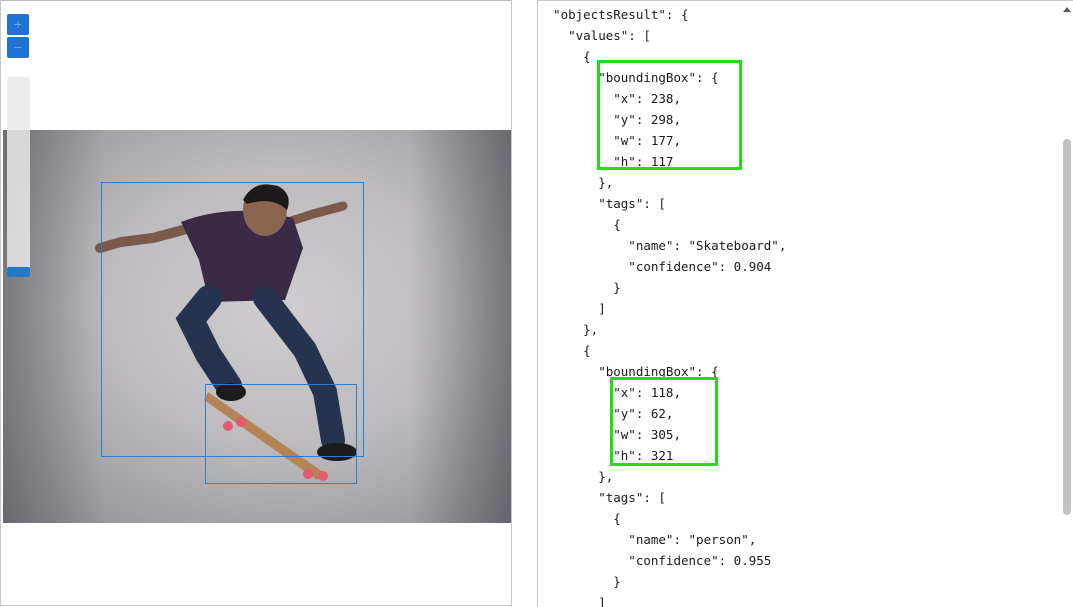 The image size is (1073, 607). I want to click on zoom-in-button: +, so click(18, 24).